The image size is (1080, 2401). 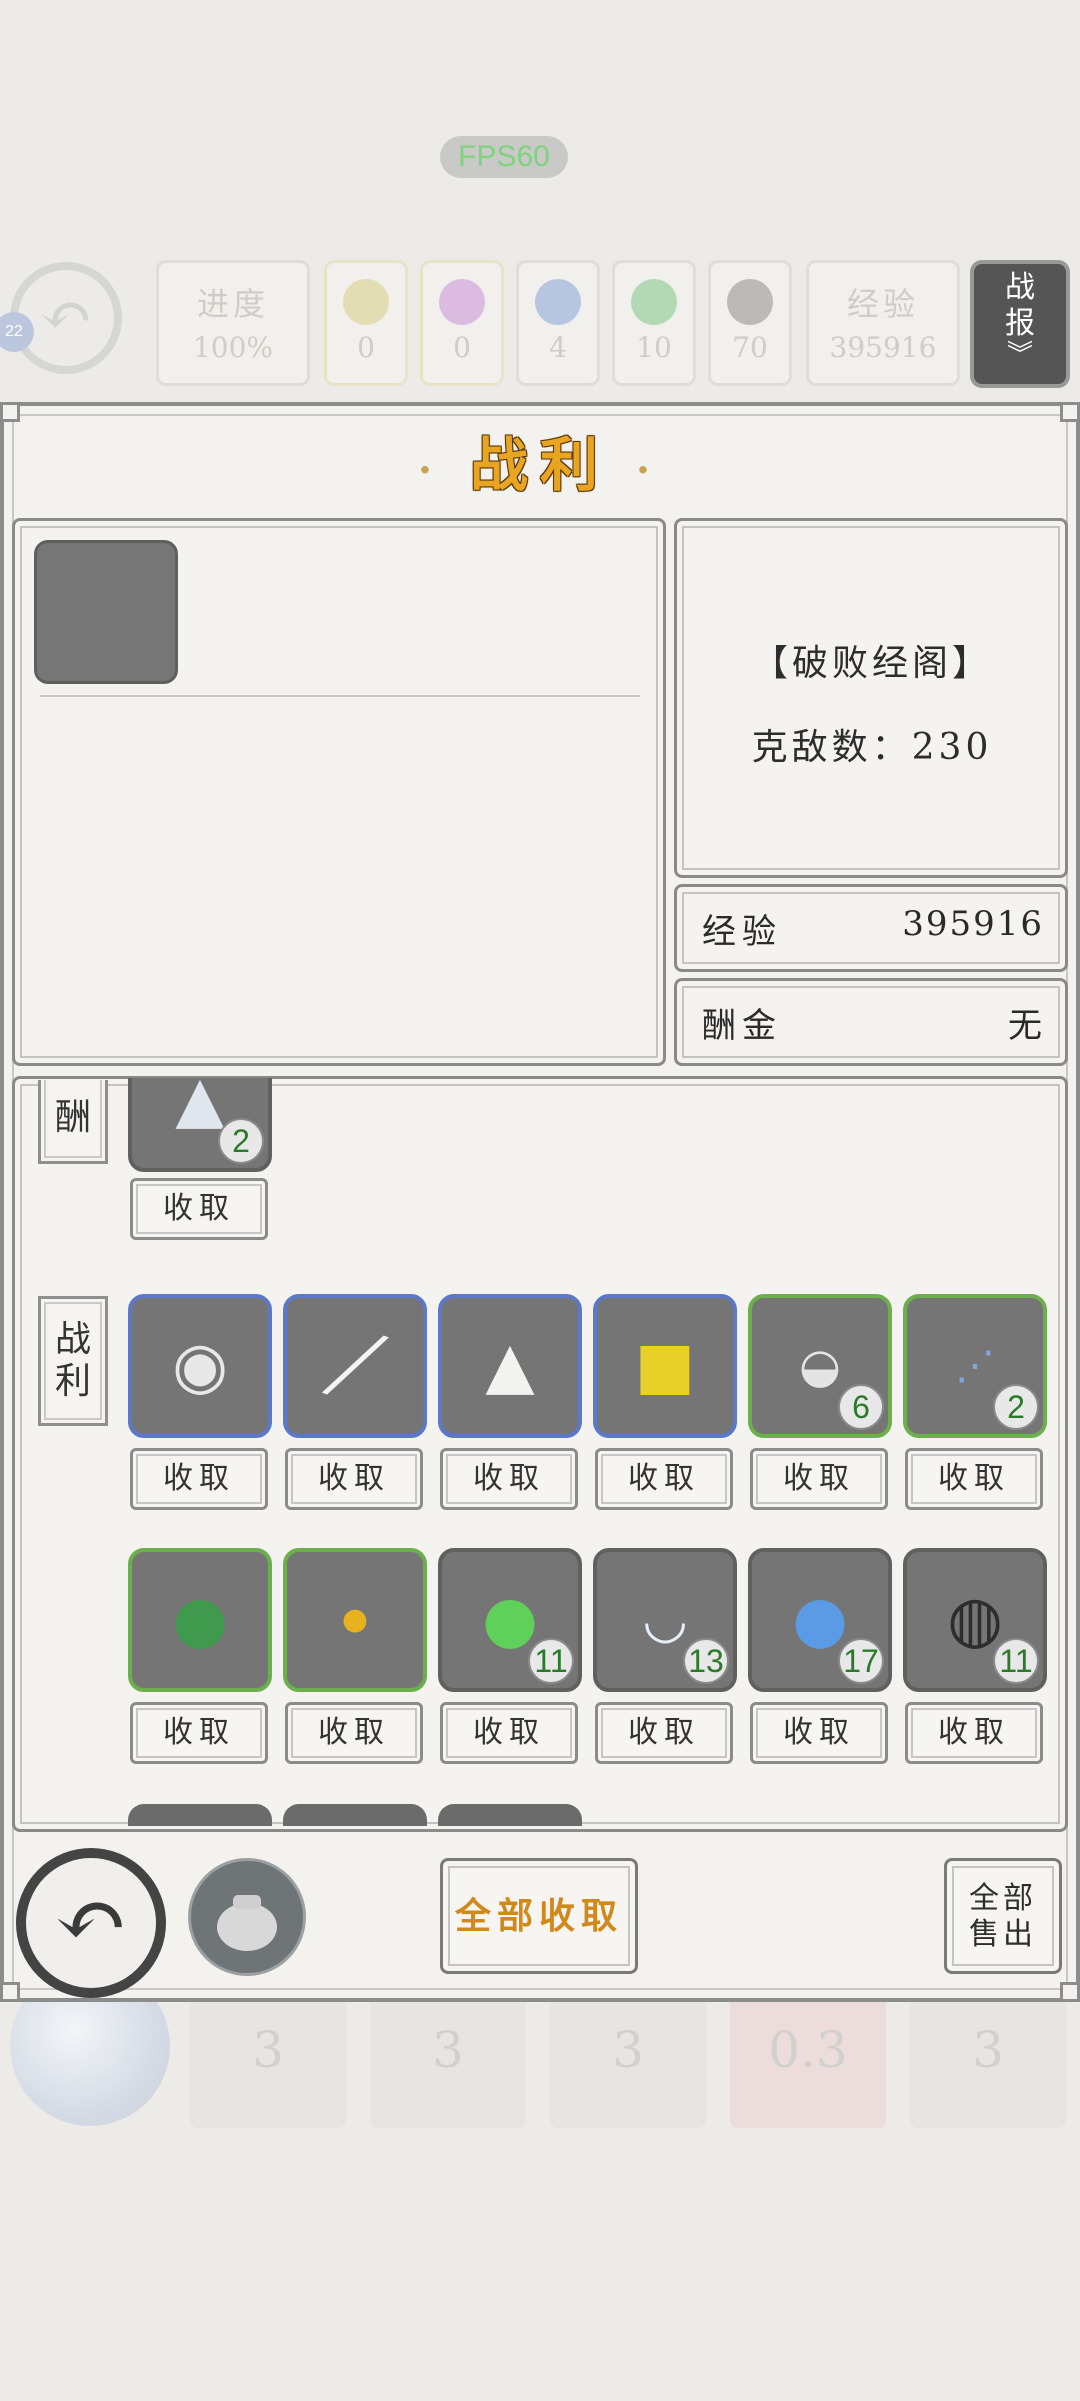 I want to click on reward-tag-text: 酬, so click(x=72, y=1117).